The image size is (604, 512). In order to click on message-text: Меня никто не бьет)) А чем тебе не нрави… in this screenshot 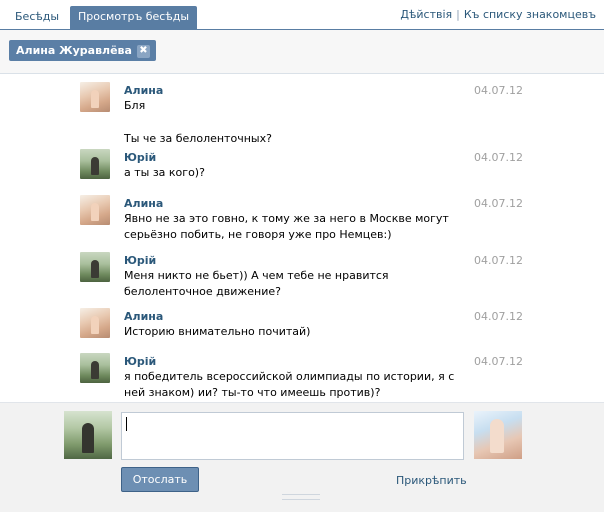, I will do `click(256, 283)`.